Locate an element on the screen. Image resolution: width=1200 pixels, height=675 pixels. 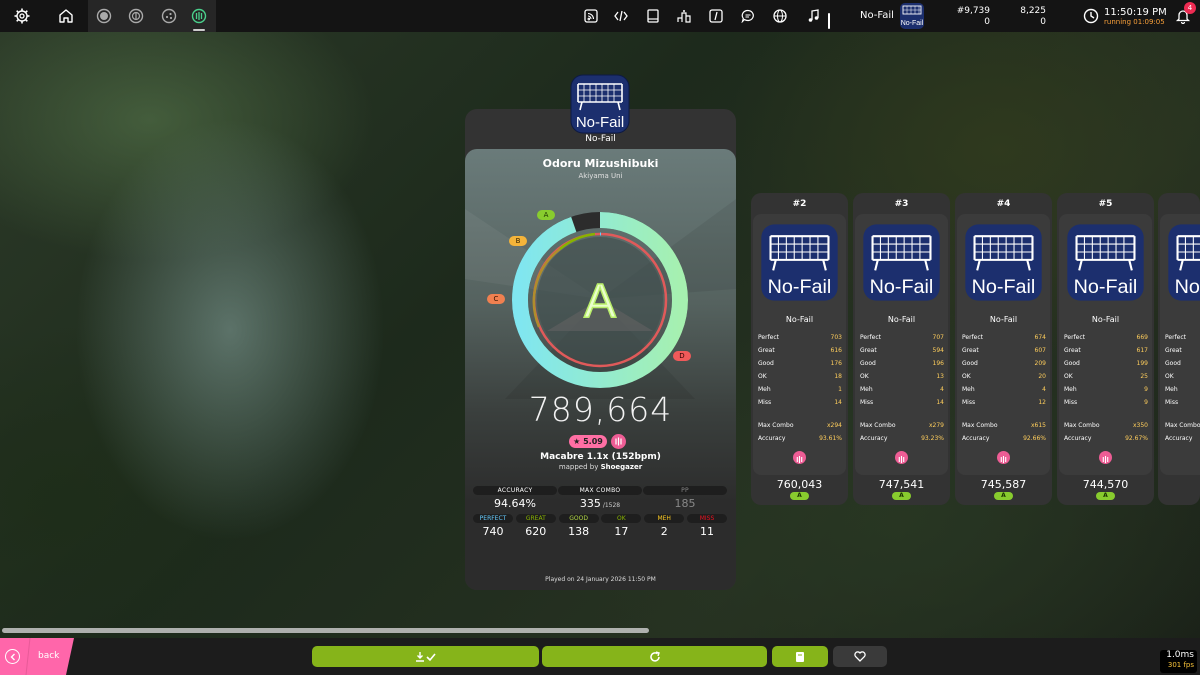
card-stat-label: OK is located at coordinates (1068, 376).